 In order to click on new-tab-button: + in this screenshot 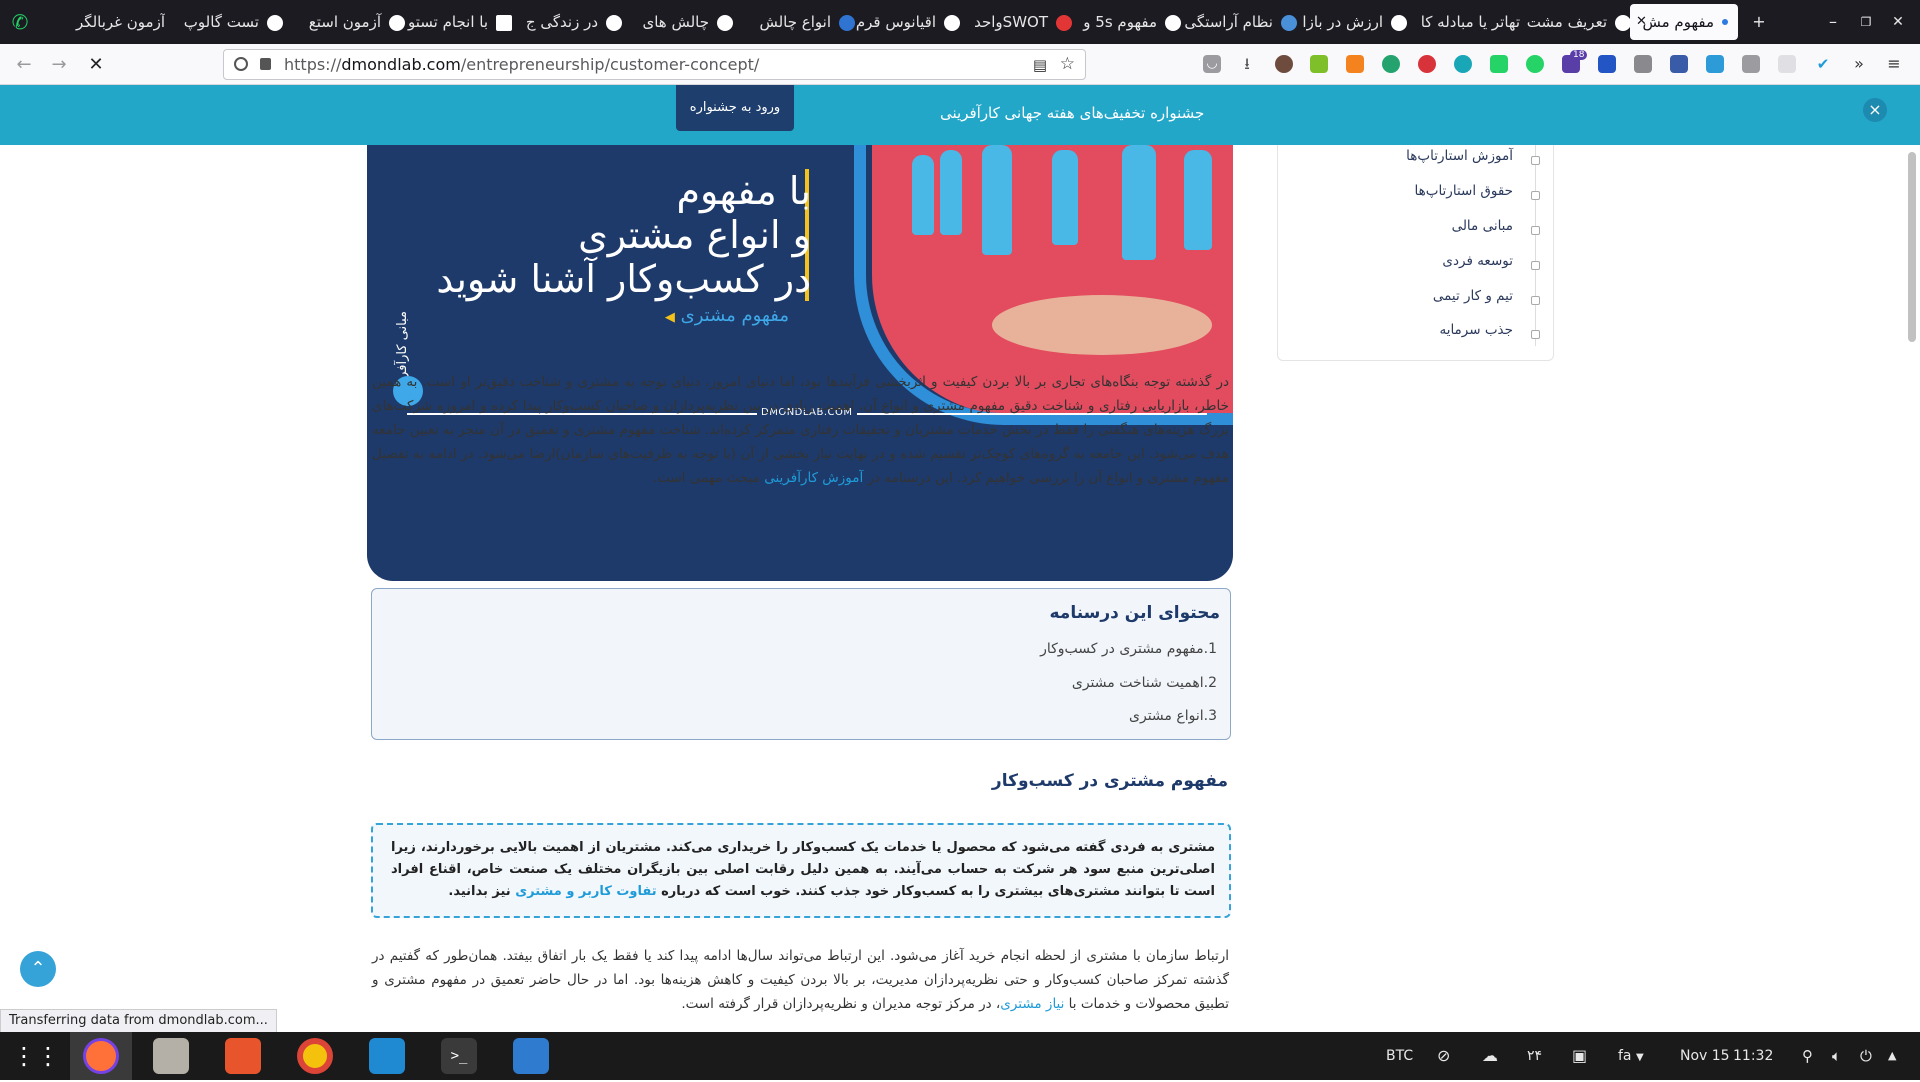, I will do `click(1759, 22)`.